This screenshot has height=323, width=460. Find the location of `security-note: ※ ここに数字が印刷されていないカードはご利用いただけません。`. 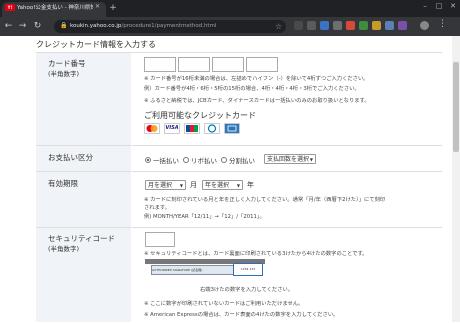

security-note: ※ ここに数字が印刷されていないカードはご利用いただけません。 is located at coordinates (224, 304).